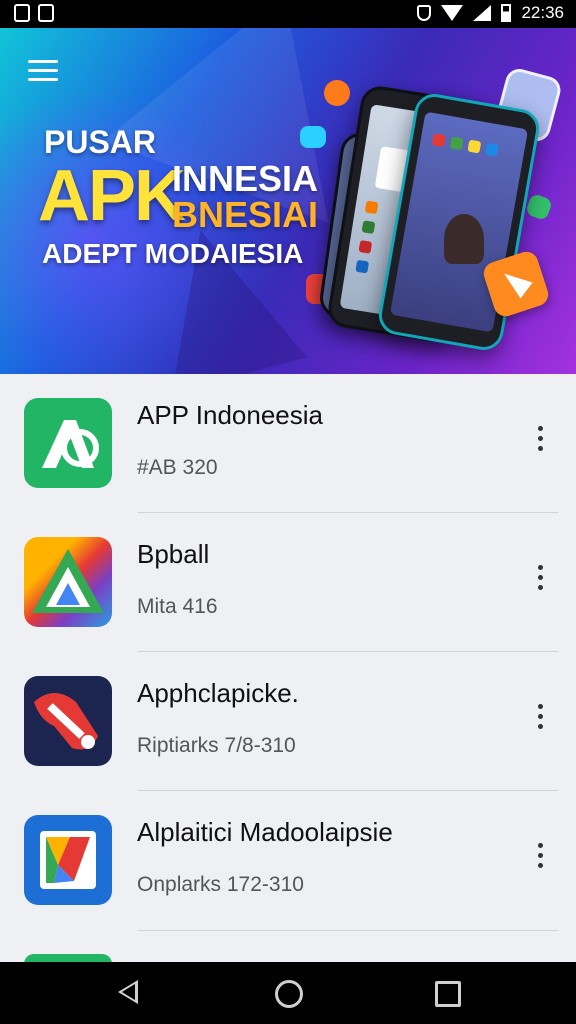 Image resolution: width=576 pixels, height=1024 pixels. Describe the element at coordinates (288, 721) in the screenshot. I see `list-item: Apphclapicke. Riptiarks 7/8-310` at that location.